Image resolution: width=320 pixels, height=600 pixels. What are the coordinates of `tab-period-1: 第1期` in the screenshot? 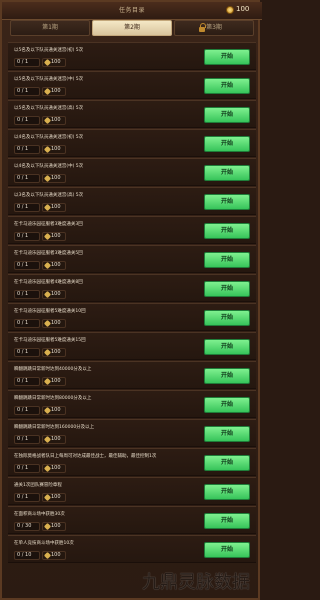 It's located at (50, 28).